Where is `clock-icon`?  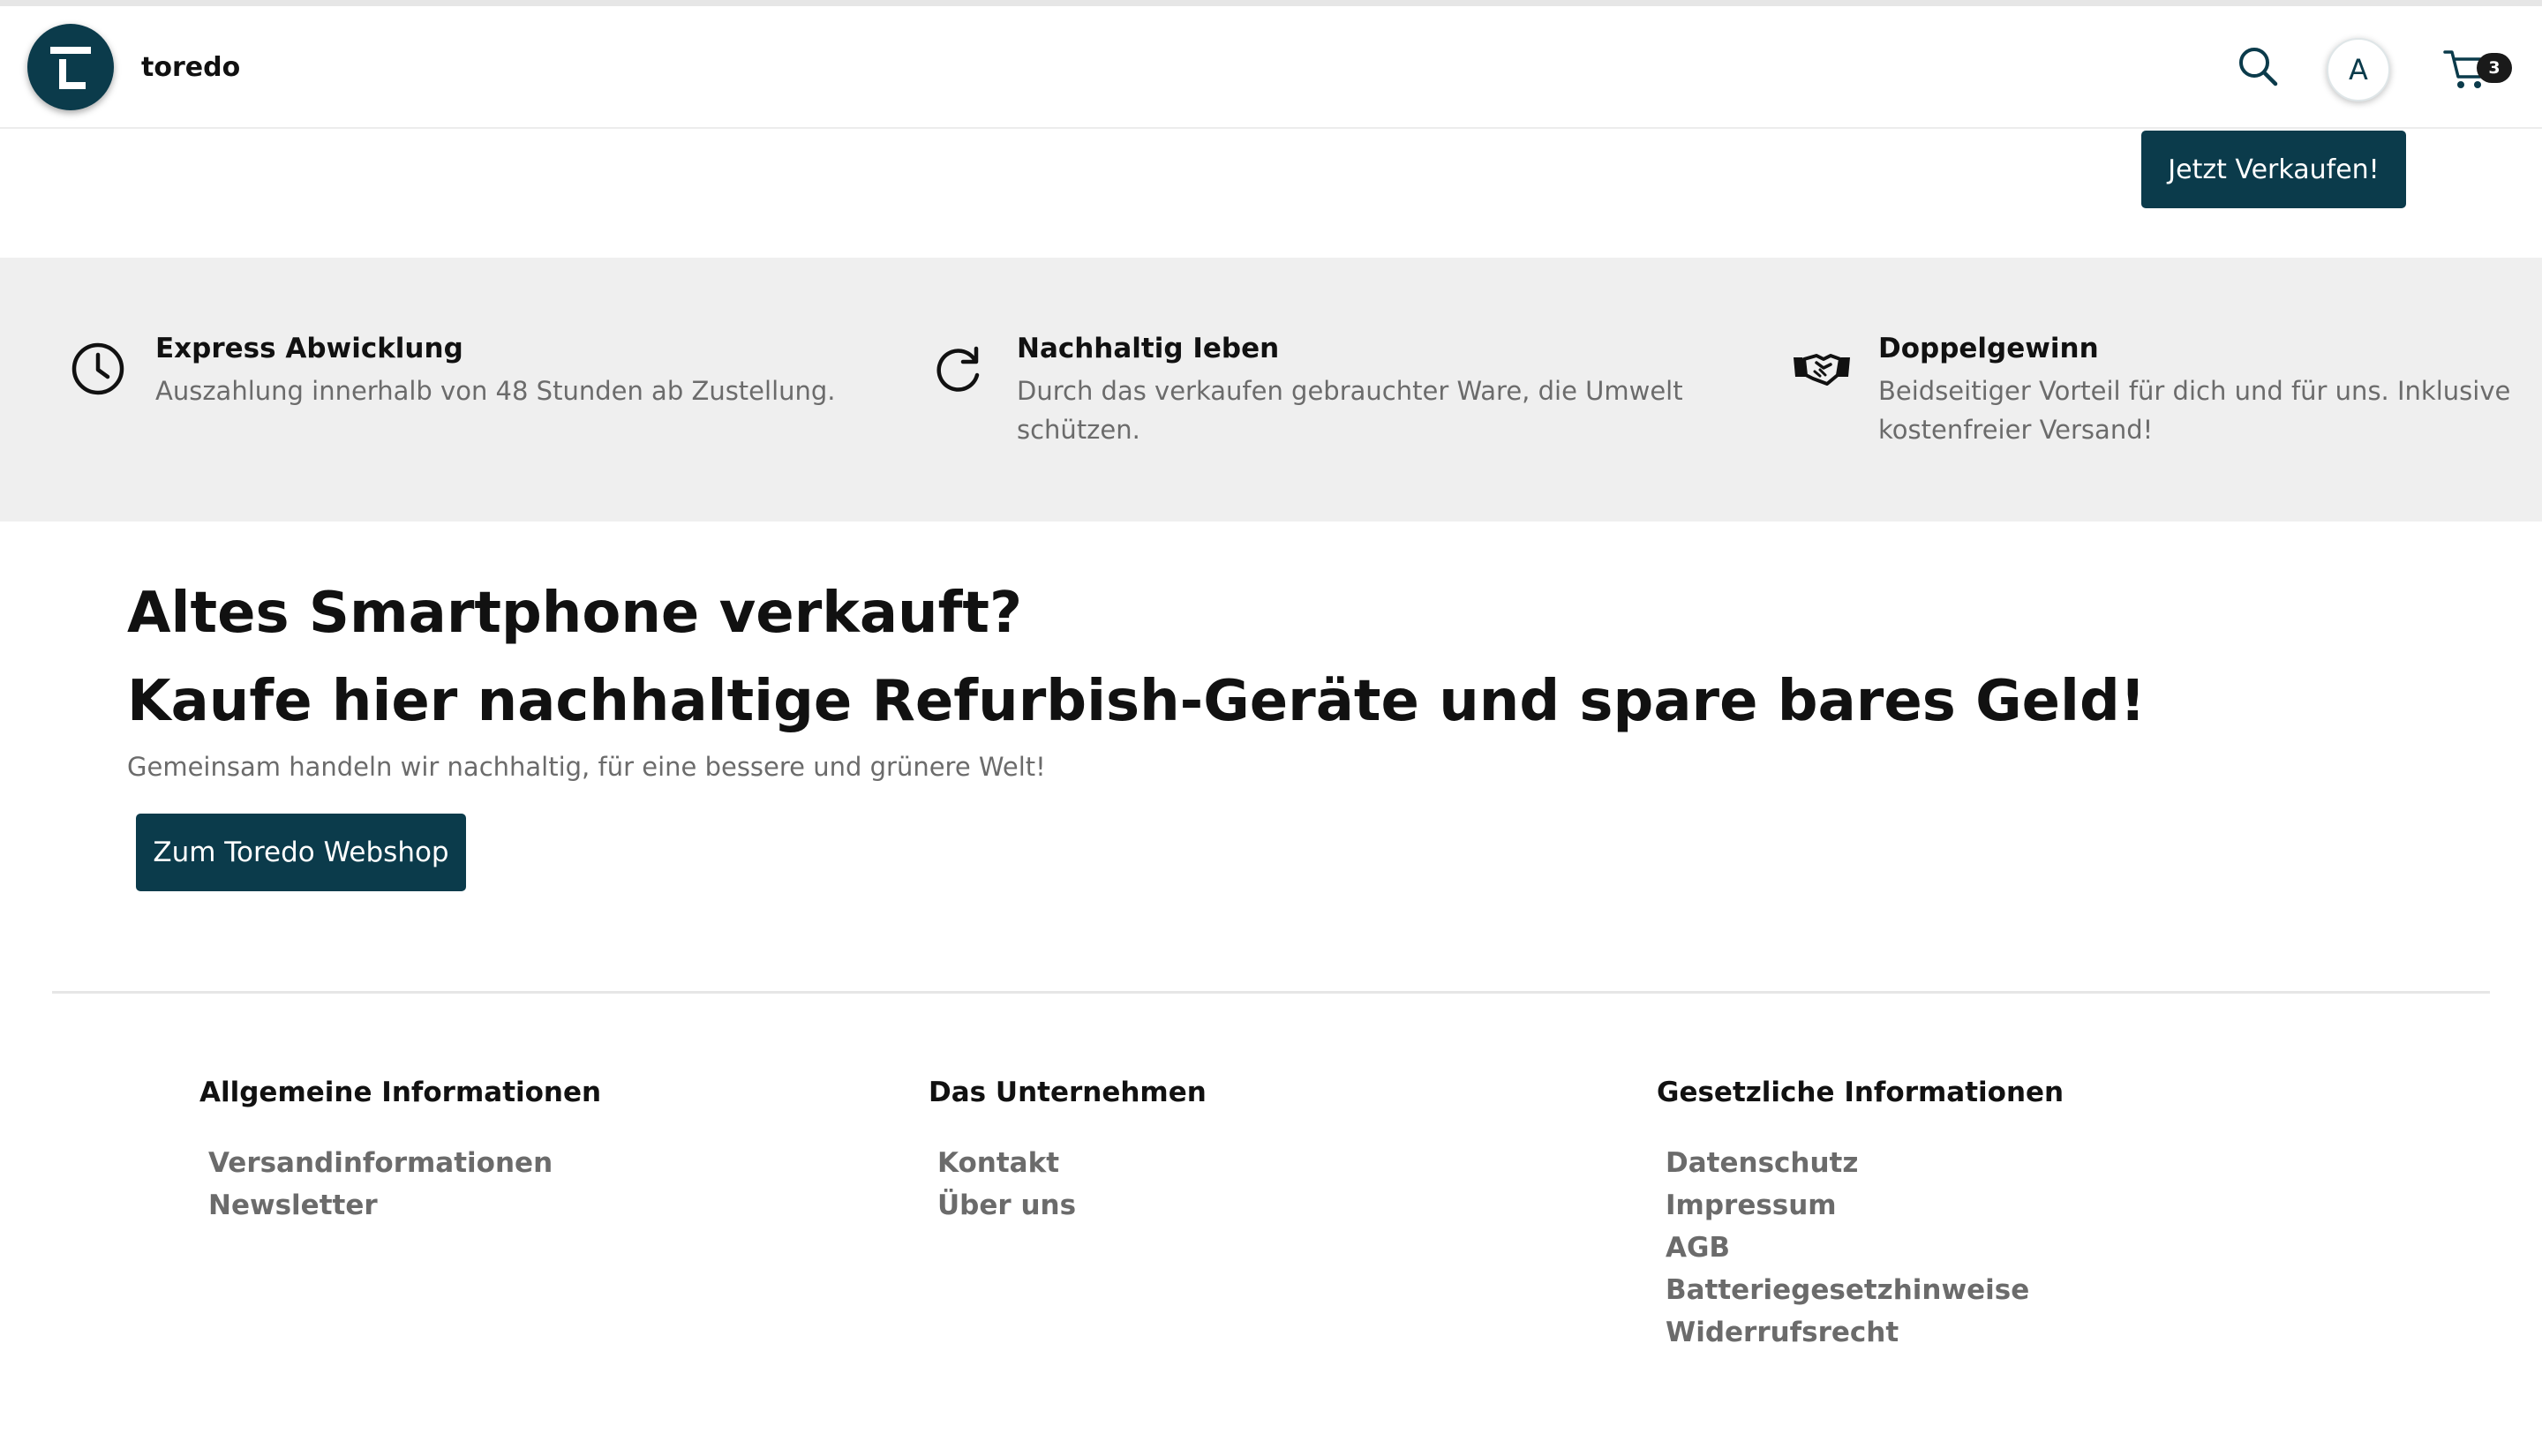 clock-icon is located at coordinates (97, 368).